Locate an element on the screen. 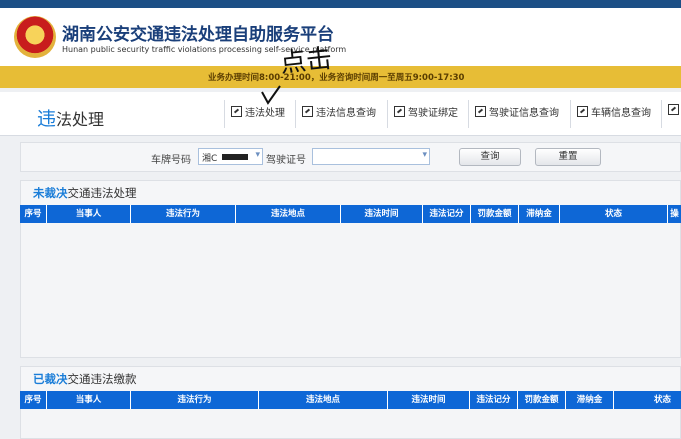 The width and height of the screenshot is (681, 439). business-hours-banner: 业务办理时间8:00-21:00，业务咨询时间周一至周五9:00-17:30 is located at coordinates (340, 77).